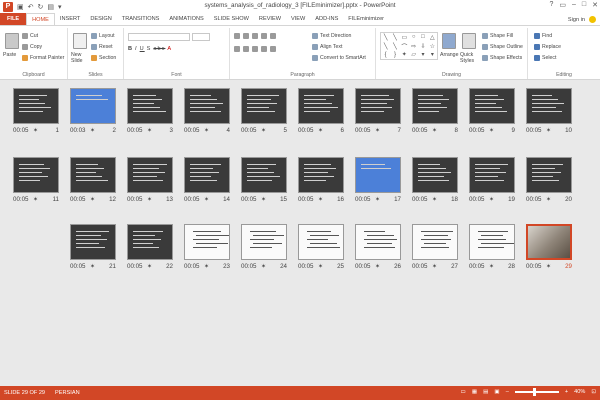  I want to click on slide-sorter-view-icon: ▦, so click(474, 392).